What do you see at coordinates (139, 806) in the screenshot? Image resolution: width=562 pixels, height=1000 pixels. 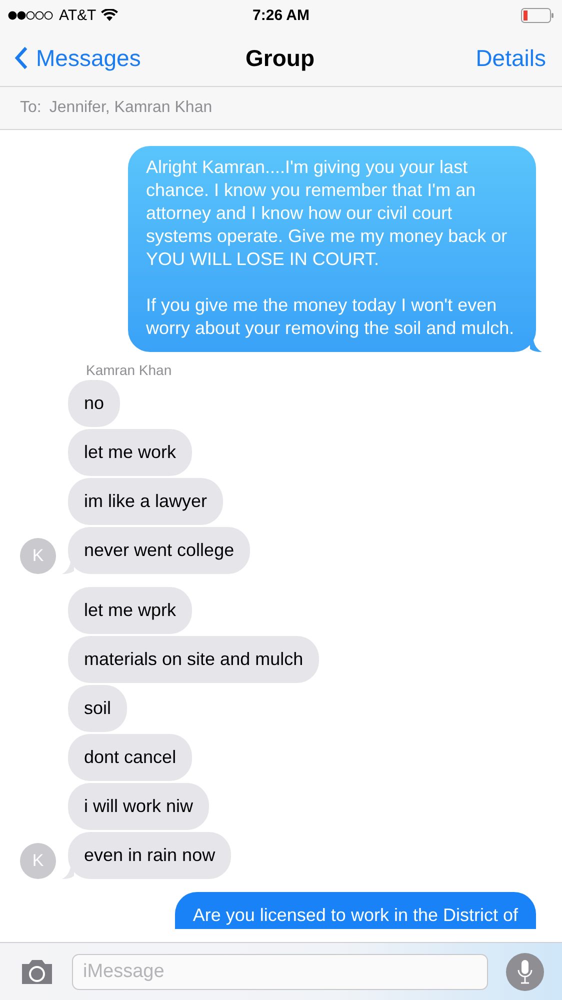 I see `received-message: i will work niw` at bounding box center [139, 806].